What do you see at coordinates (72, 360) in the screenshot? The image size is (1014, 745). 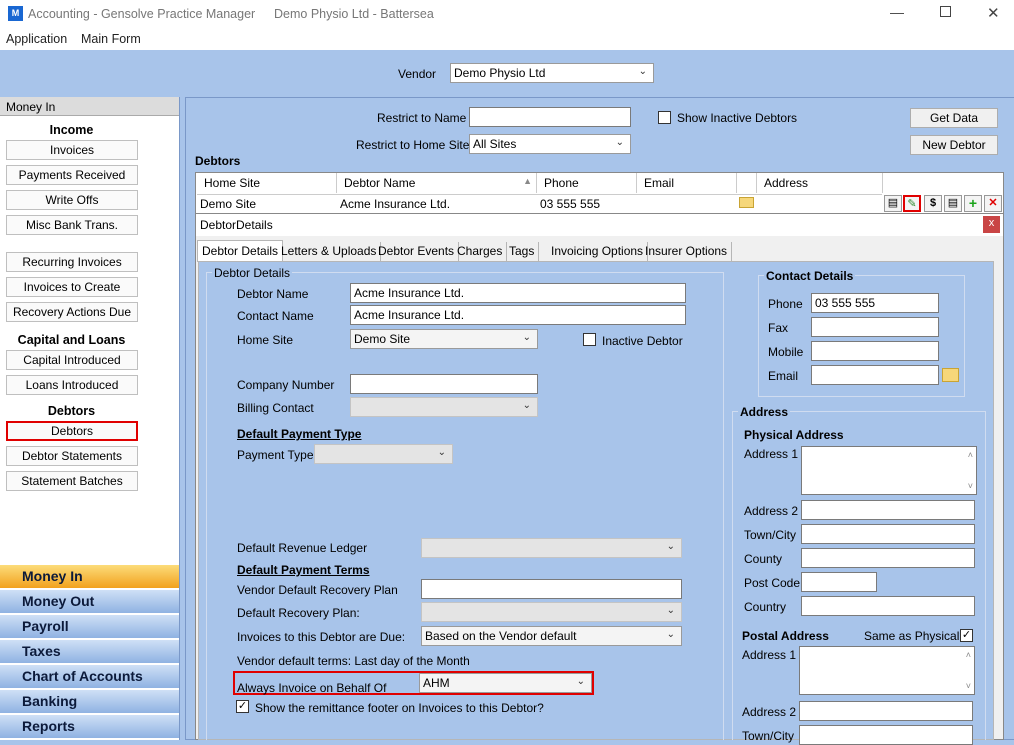 I see `sidebar-item-capital-introduced: Capital Introduced` at bounding box center [72, 360].